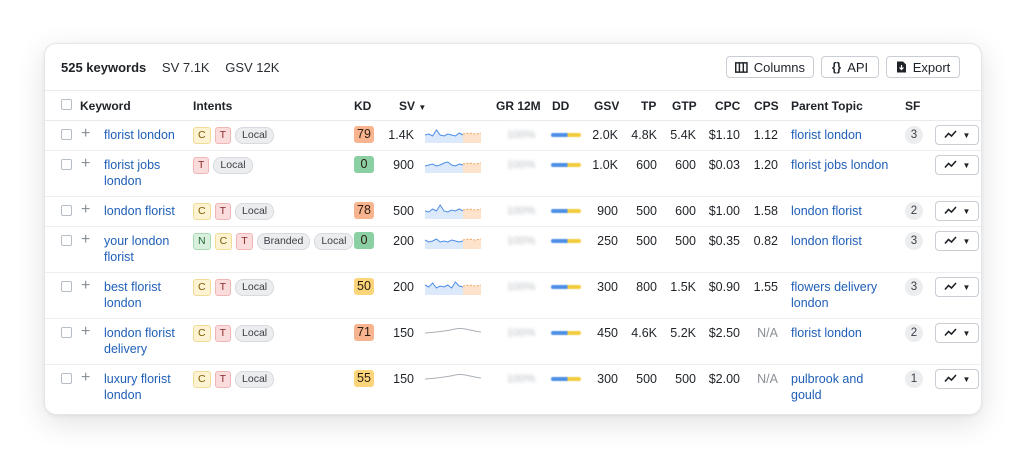 This screenshot has height=459, width=1024. Describe the element at coordinates (843, 295) in the screenshot. I see `parent-topic-link: flowers delivery london` at that location.